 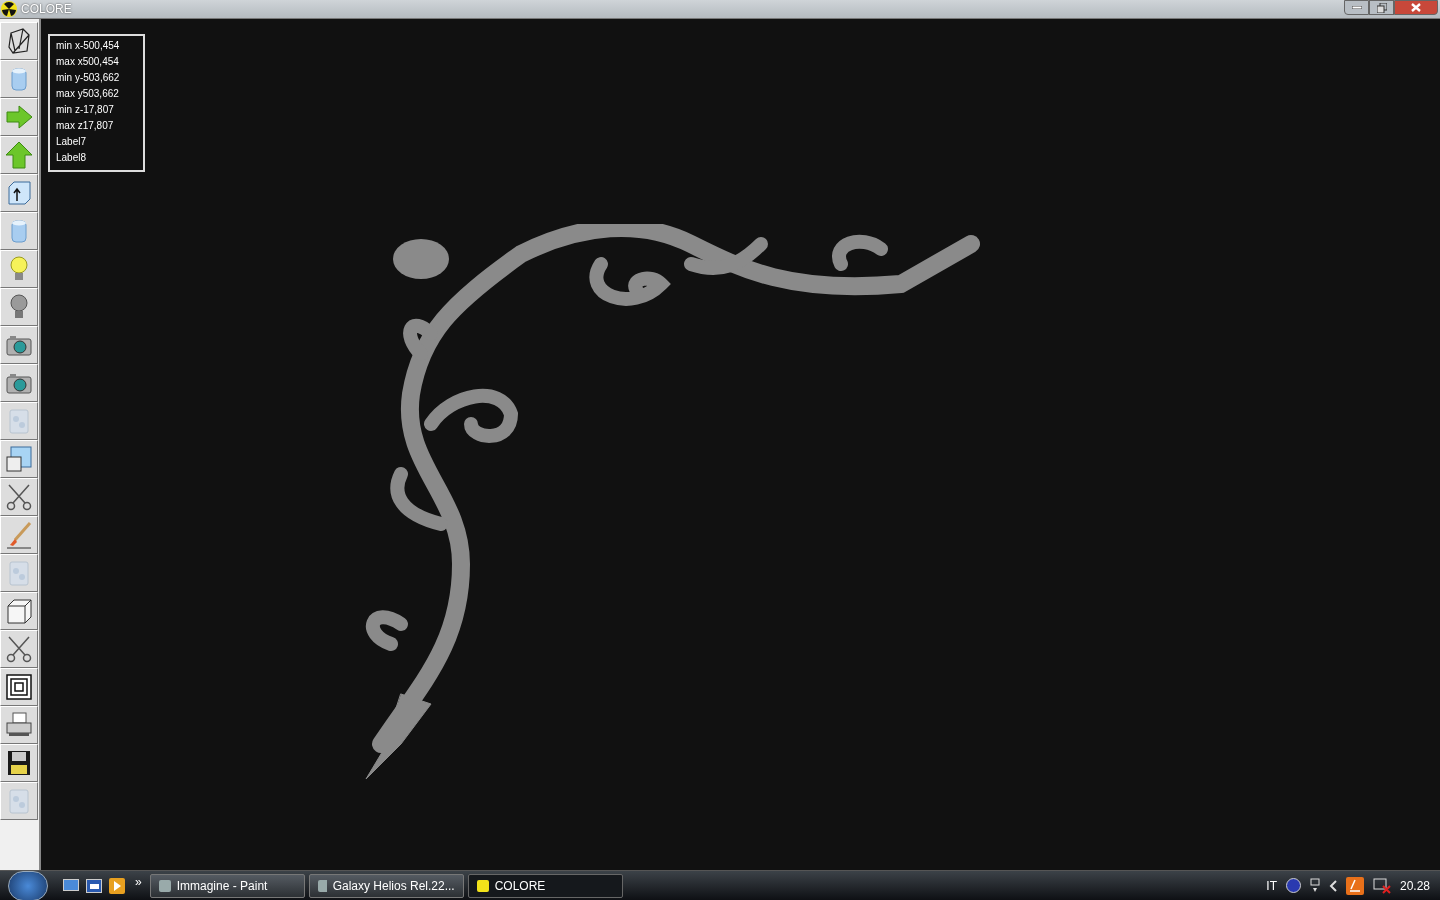 I want to click on info-label: max z17,807, so click(x=85, y=126).